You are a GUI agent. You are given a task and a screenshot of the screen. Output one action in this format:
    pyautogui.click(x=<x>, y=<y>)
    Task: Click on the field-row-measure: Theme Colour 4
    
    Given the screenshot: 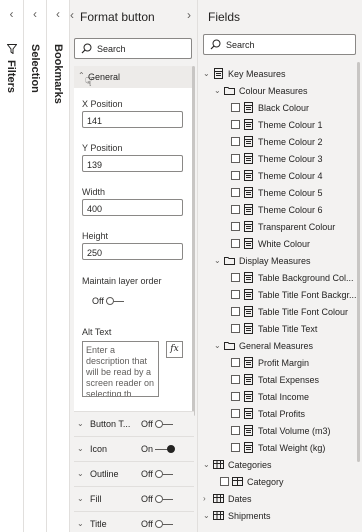 What is the action you would take?
    pyautogui.click(x=277, y=176)
    